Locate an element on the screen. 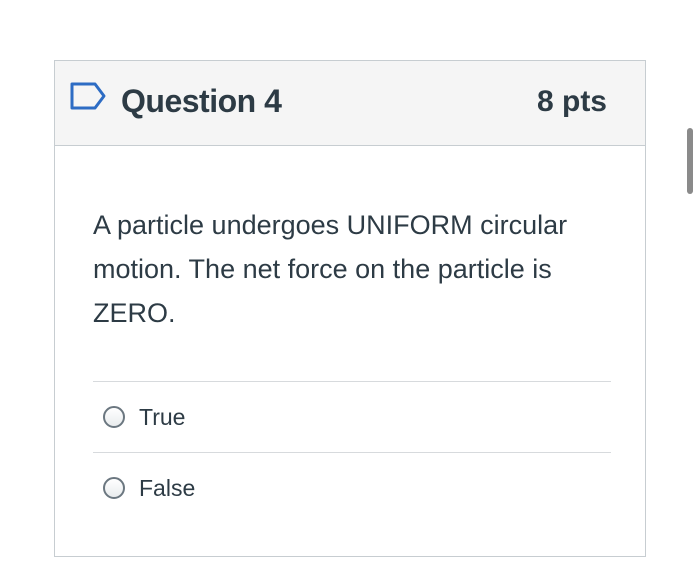  radio-button-false is located at coordinates (114, 488).